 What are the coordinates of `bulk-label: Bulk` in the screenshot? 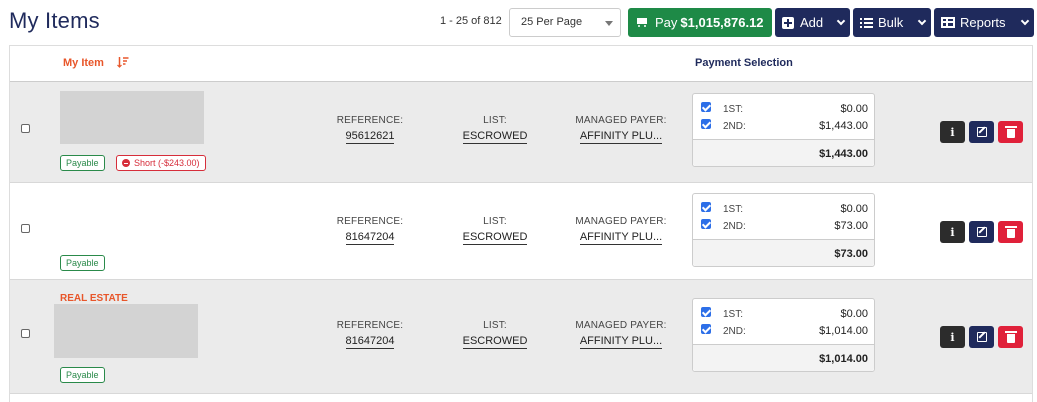 It's located at (891, 22).